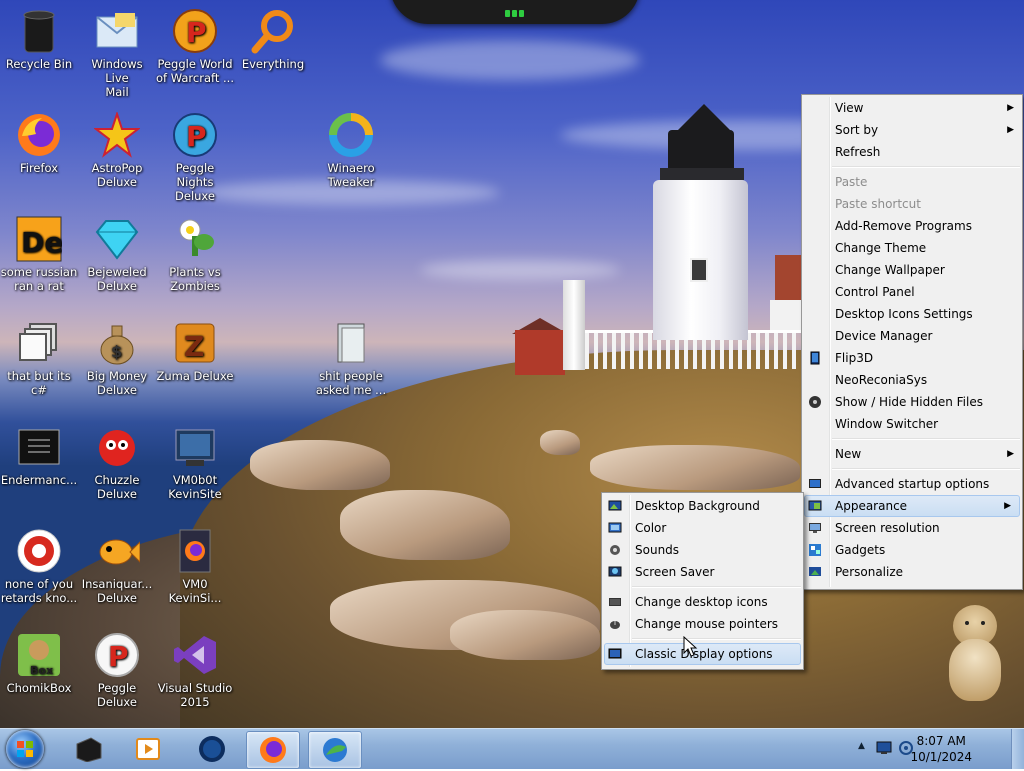 The height and width of the screenshot is (771, 1024). I want to click on personalize-icon, so click(815, 571).